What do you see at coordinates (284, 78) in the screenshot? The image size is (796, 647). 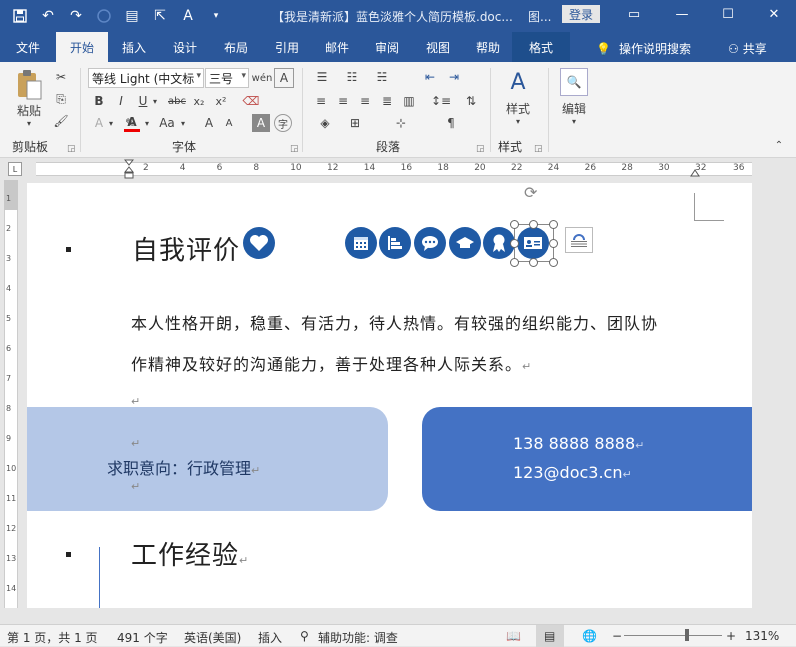 I see `char-border-icon: A` at bounding box center [284, 78].